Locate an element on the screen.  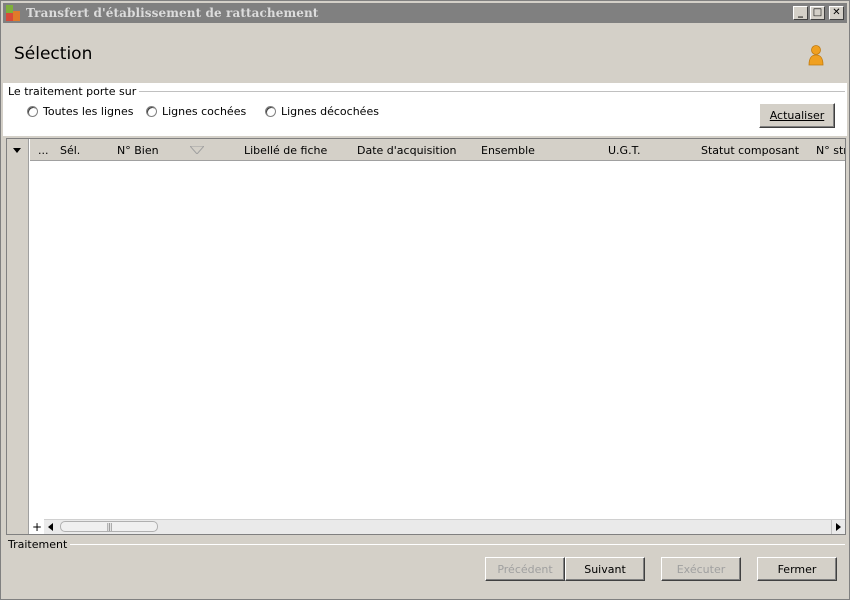
app-logo-icon is located at coordinates (14, 13).